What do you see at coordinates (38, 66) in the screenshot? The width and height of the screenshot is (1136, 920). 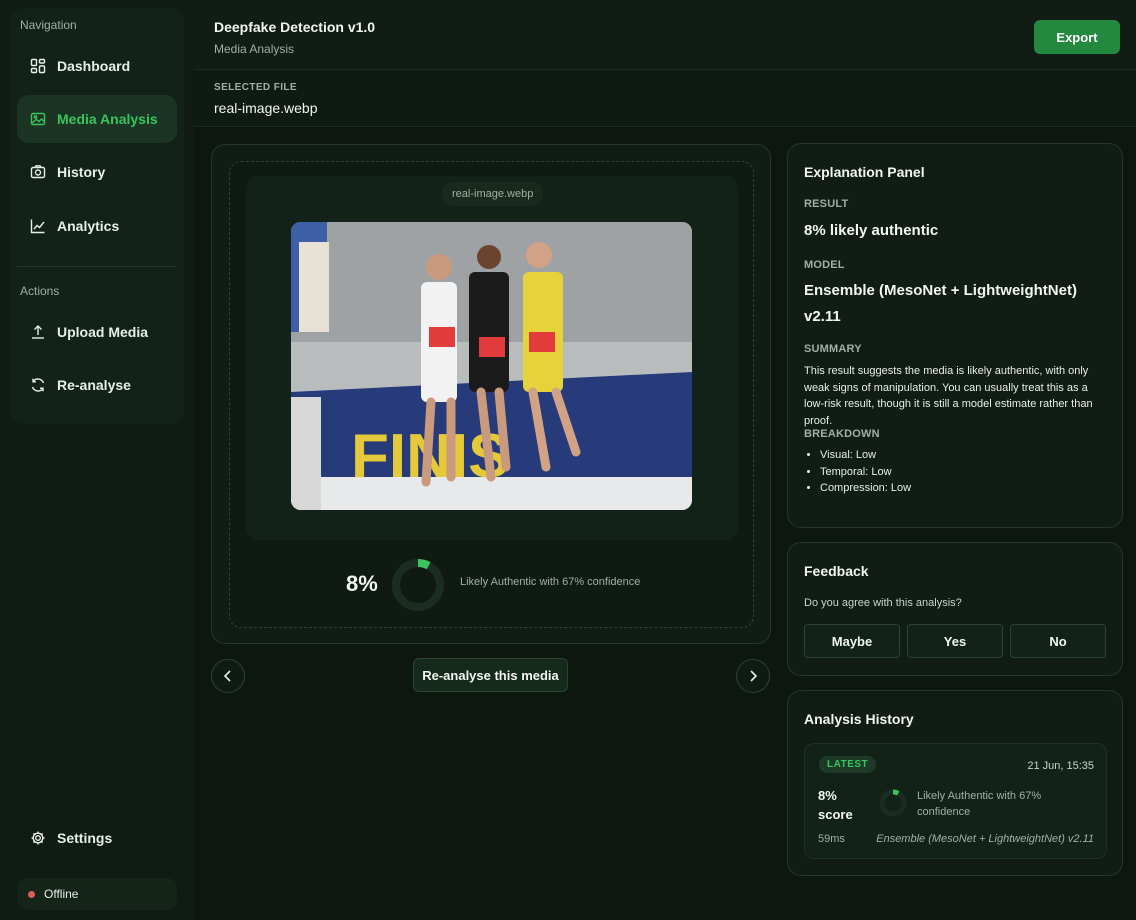 I see `dashboard-icon` at bounding box center [38, 66].